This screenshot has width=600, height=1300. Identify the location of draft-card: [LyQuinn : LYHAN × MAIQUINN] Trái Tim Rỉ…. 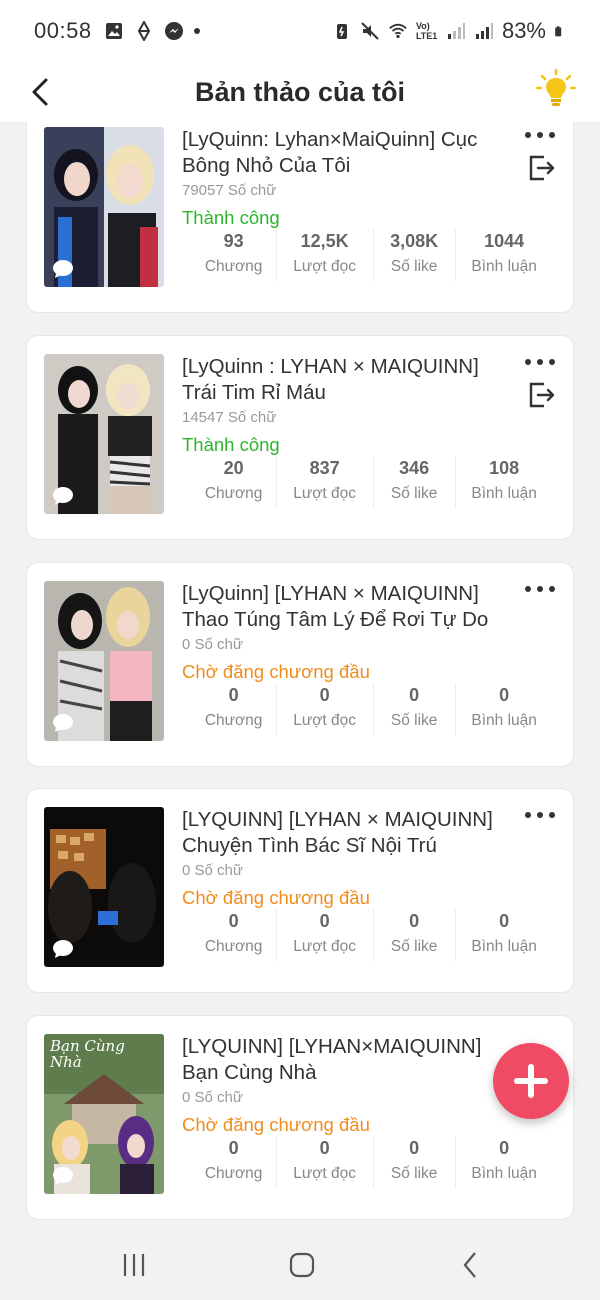
(300, 437).